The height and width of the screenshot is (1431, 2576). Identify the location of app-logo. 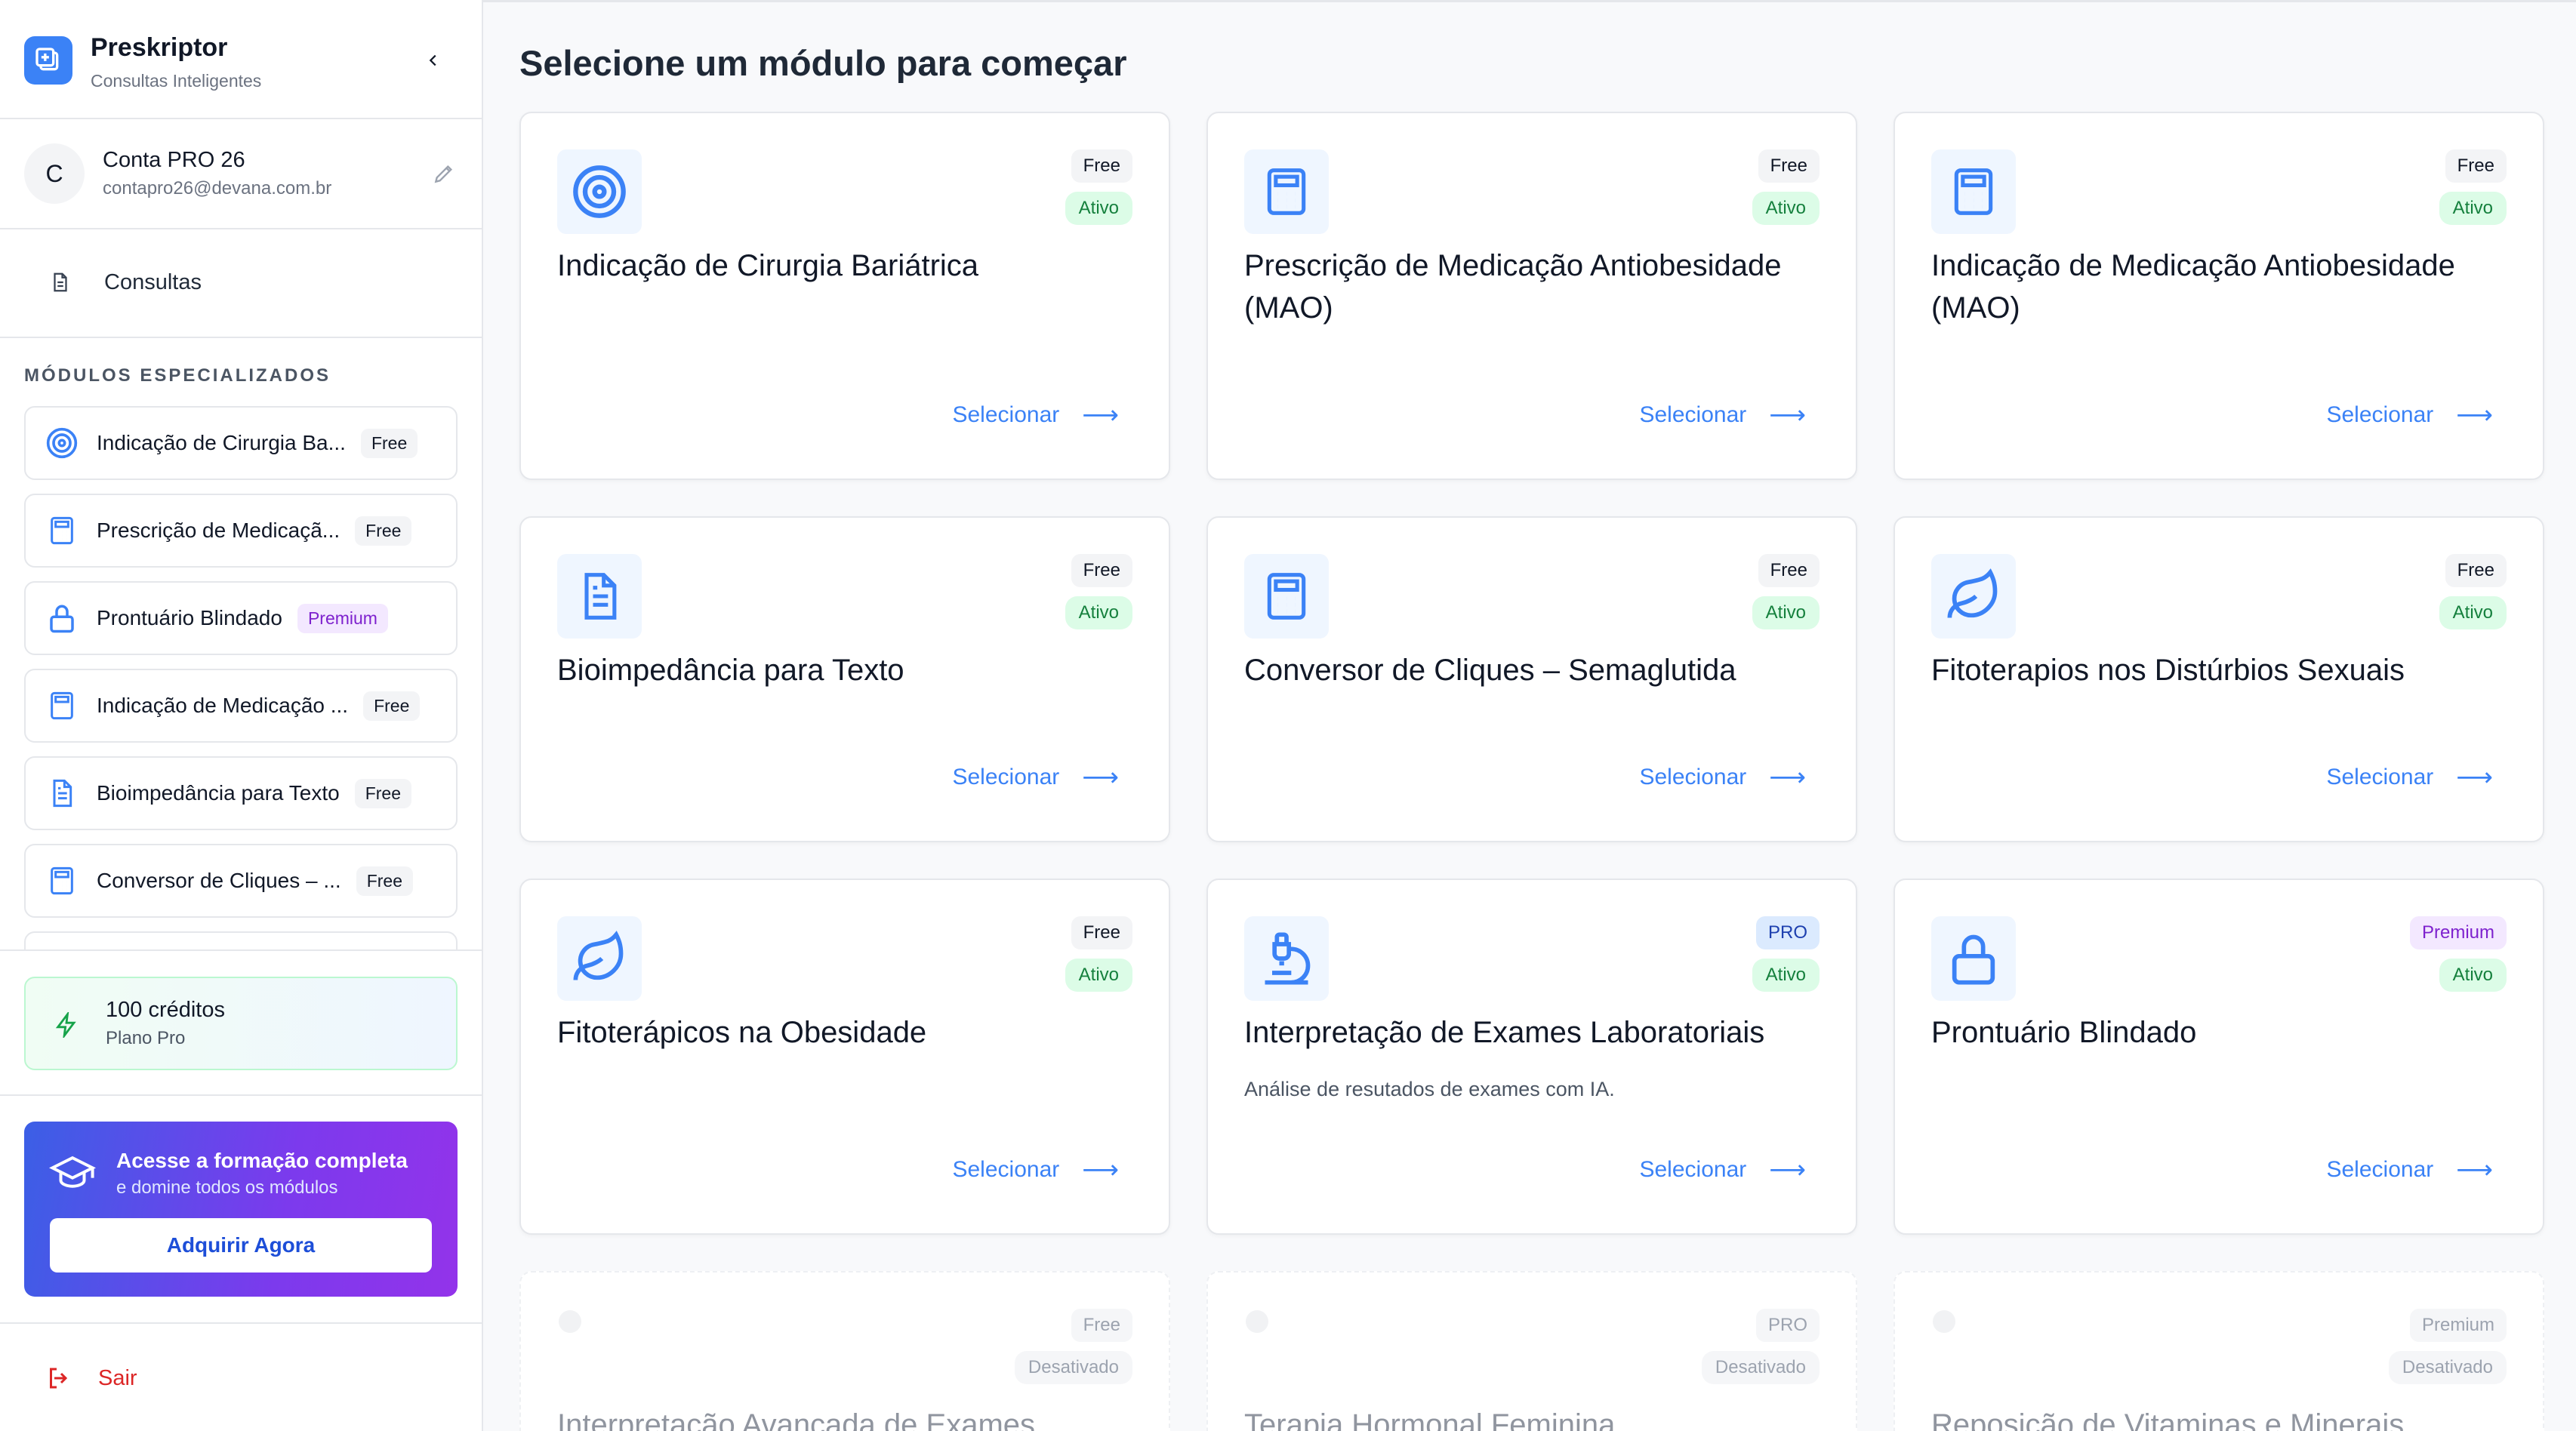
(48, 60).